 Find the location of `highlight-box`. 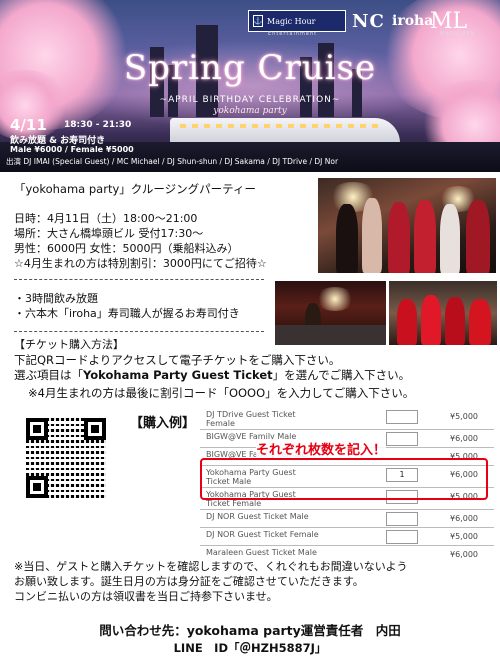

highlight-box is located at coordinates (344, 479).